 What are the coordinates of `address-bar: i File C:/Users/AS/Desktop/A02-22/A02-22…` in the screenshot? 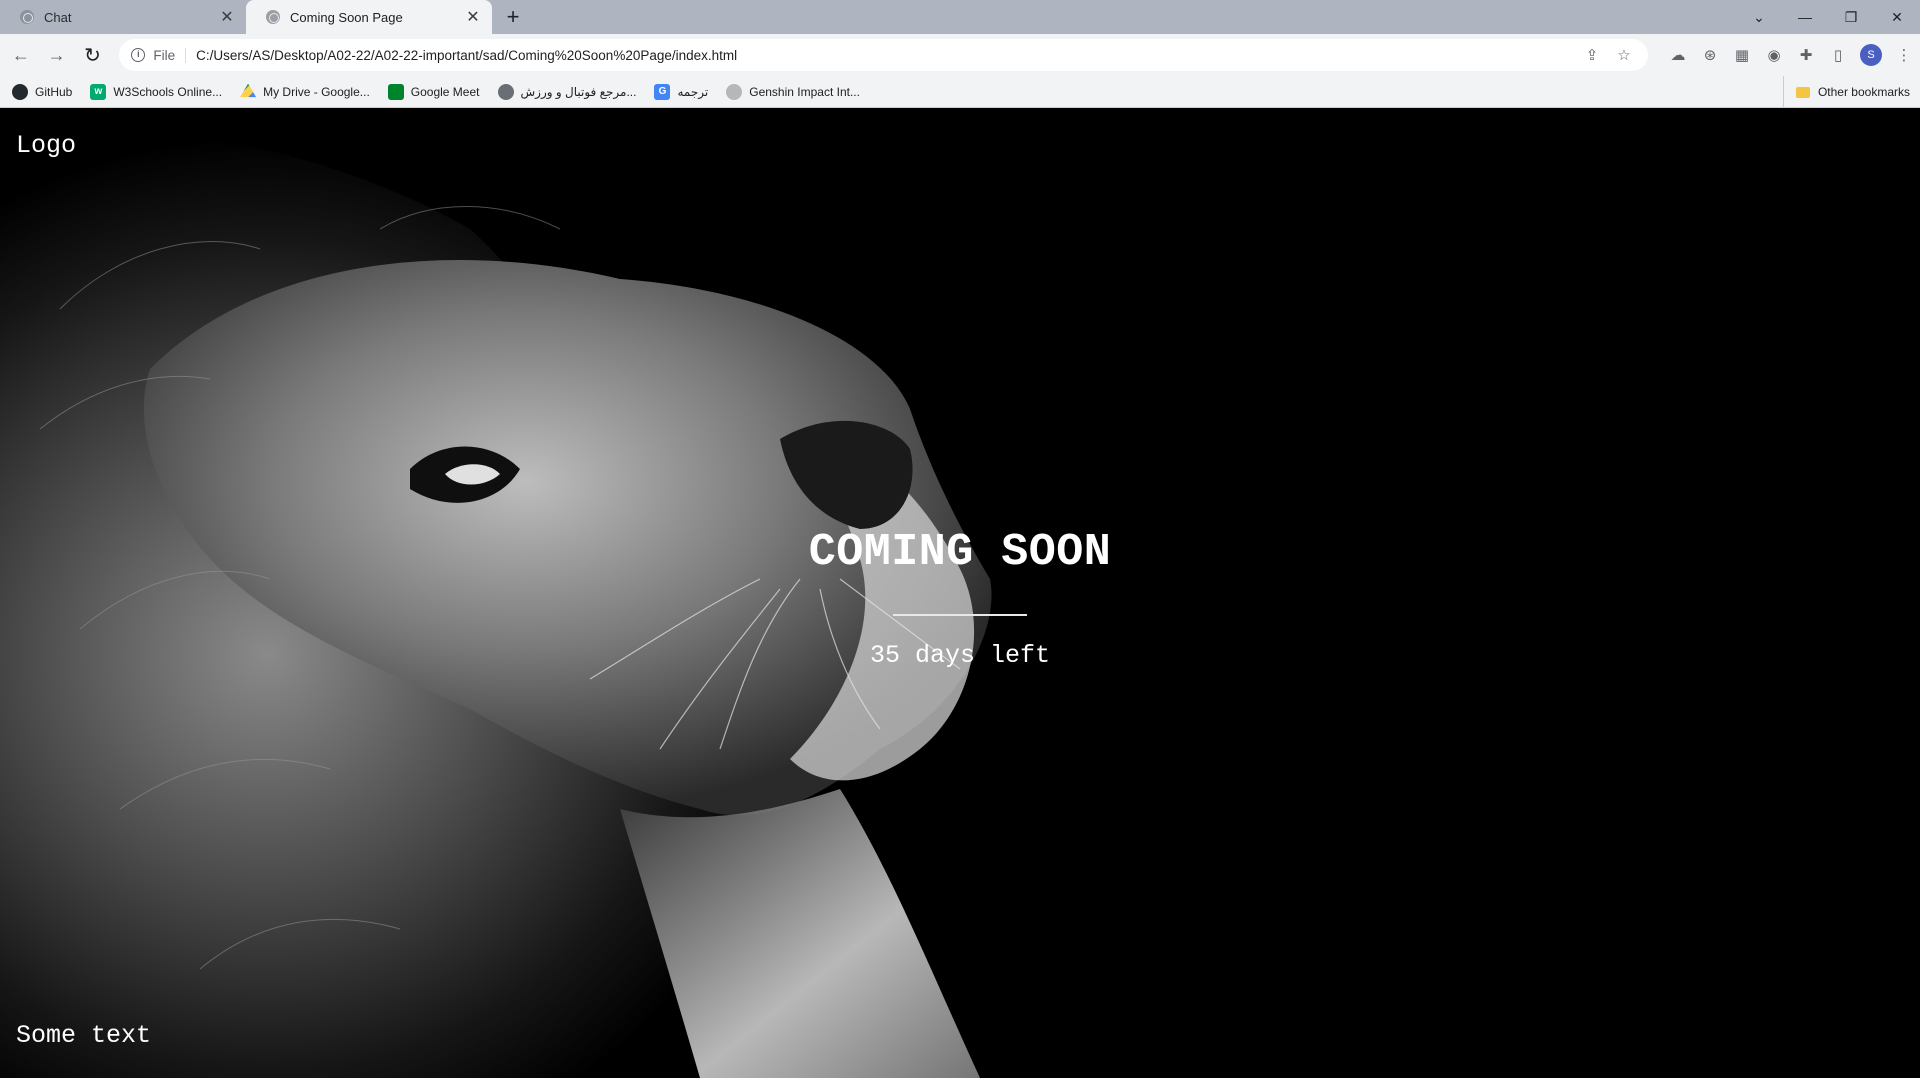 It's located at (884, 55).